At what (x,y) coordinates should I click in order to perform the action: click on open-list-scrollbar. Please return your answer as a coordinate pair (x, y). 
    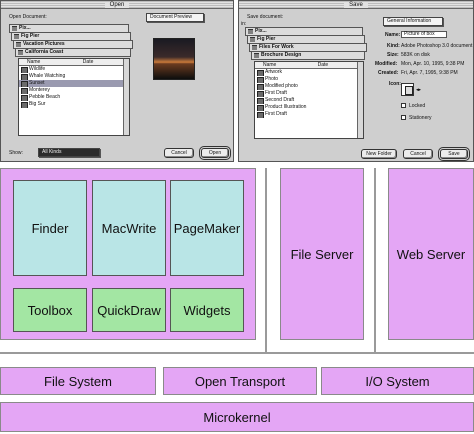
    Looking at the image, I should click on (126, 97).